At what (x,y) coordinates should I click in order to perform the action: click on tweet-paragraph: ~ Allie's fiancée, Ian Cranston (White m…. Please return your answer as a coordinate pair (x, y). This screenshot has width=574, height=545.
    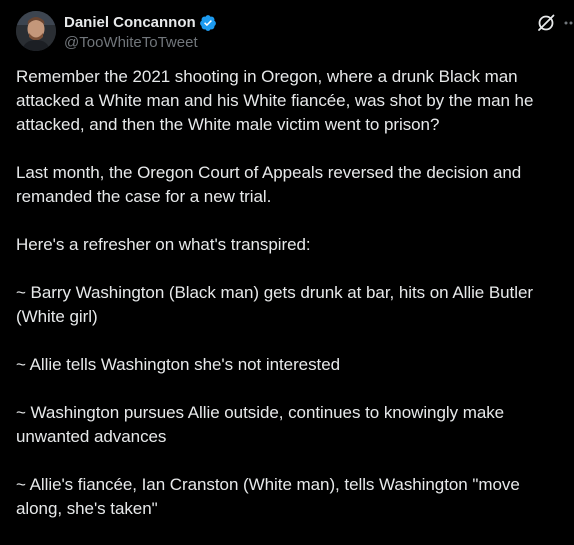
    Looking at the image, I should click on (268, 496).